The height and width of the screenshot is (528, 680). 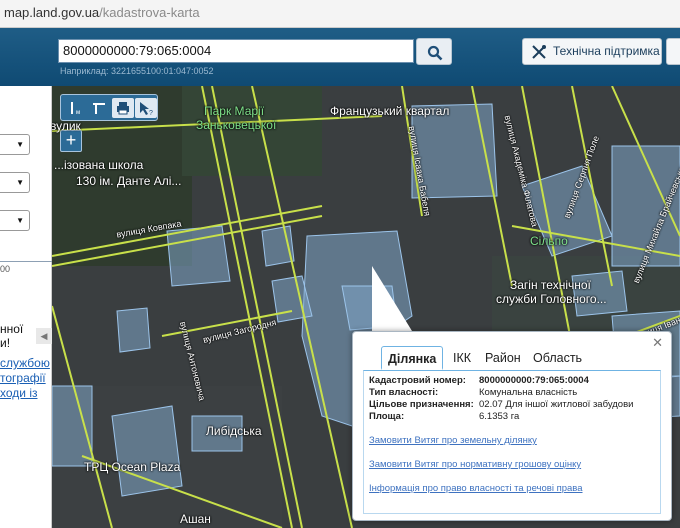 What do you see at coordinates (657, 343) in the screenshot?
I see `close-icon: ✕` at bounding box center [657, 343].